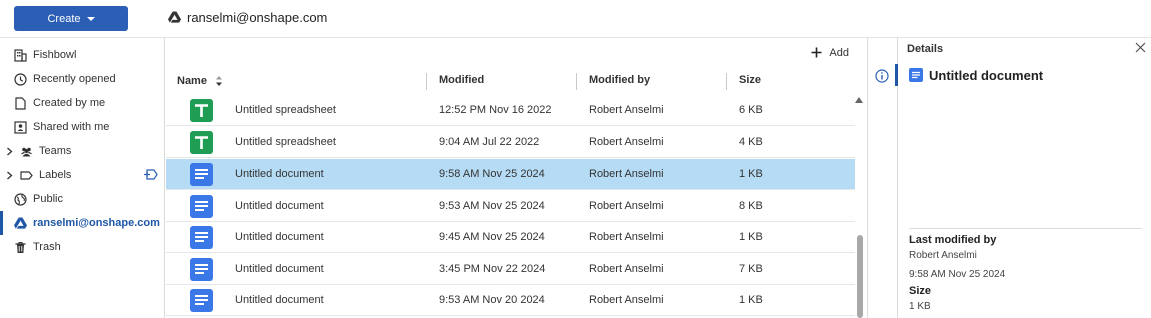  I want to click on sidebar-item-my-drive: ranselmi@onshape.com, so click(82, 223).